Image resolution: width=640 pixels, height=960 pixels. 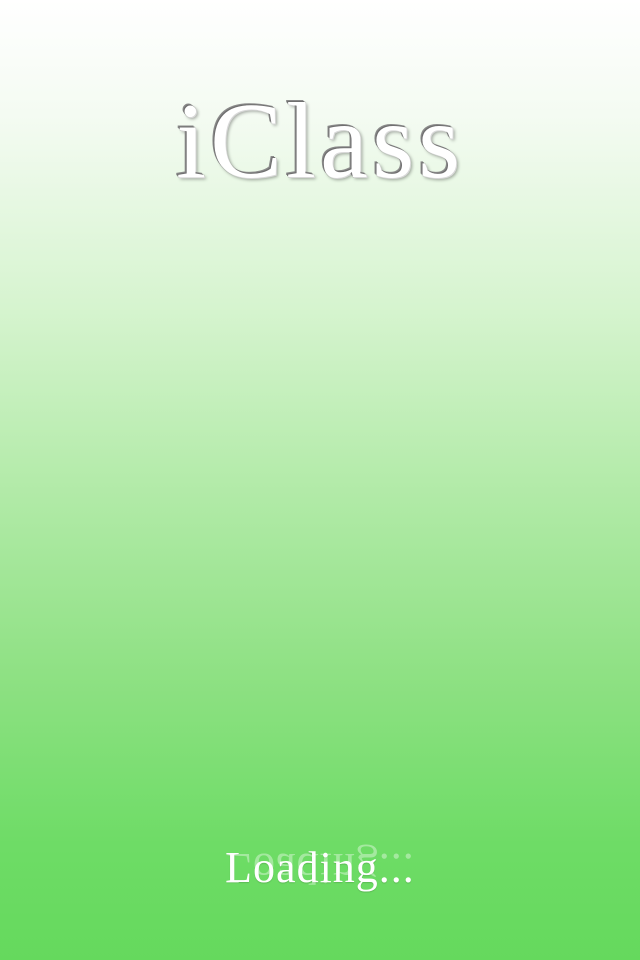 I want to click on app-title: iClass, so click(x=320, y=141).